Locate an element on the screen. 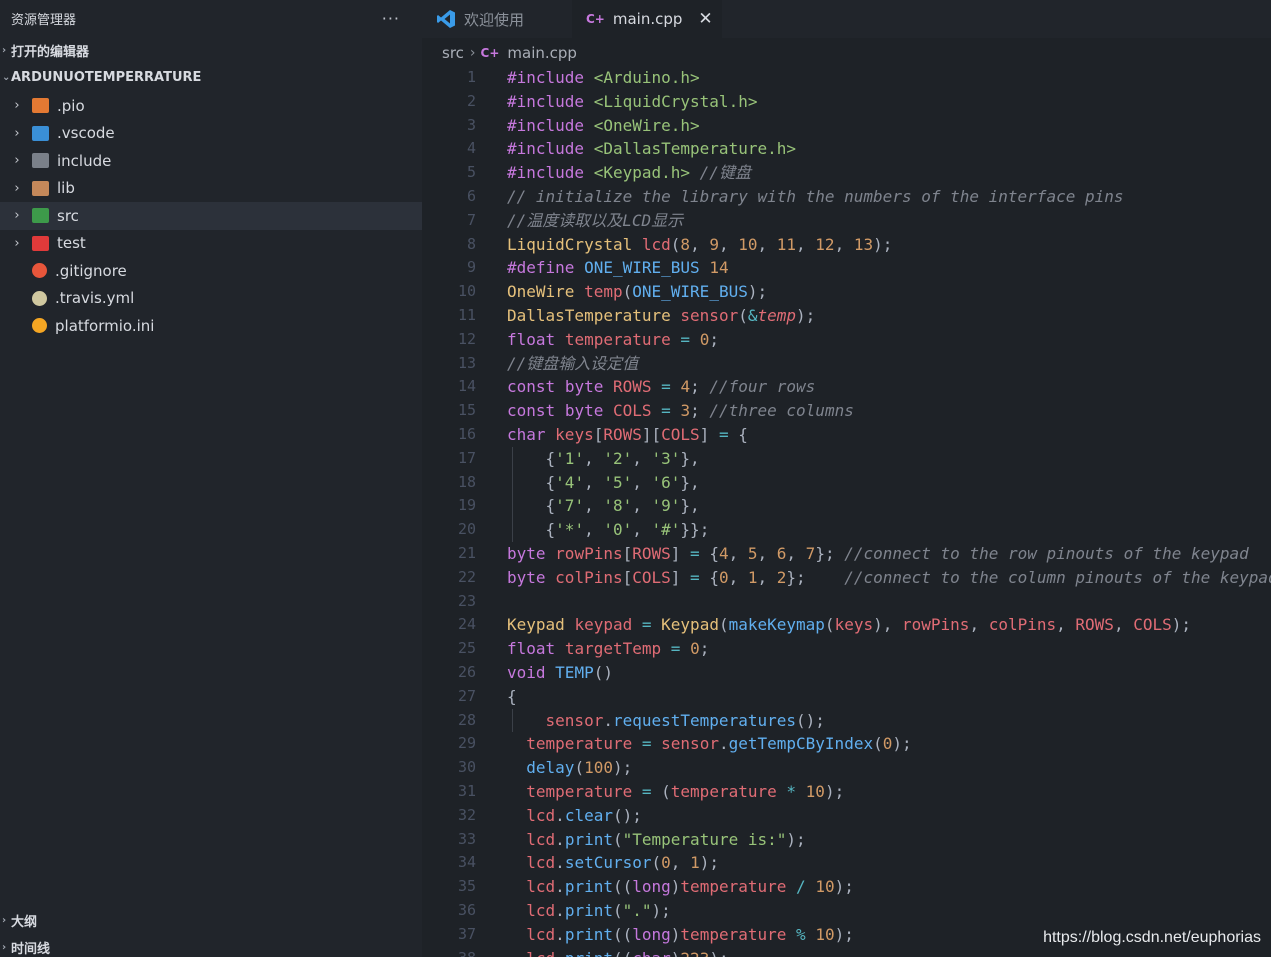 The width and height of the screenshot is (1271, 957). more-actions-icon: ··· is located at coordinates (397, 18).